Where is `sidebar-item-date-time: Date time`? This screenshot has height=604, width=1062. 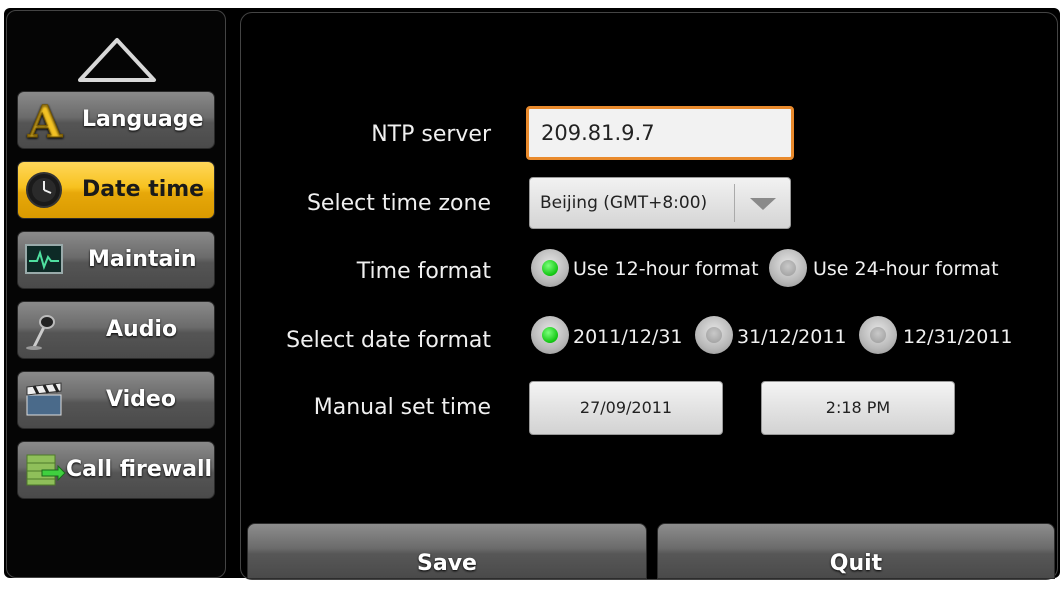 sidebar-item-date-time: Date time is located at coordinates (116, 190).